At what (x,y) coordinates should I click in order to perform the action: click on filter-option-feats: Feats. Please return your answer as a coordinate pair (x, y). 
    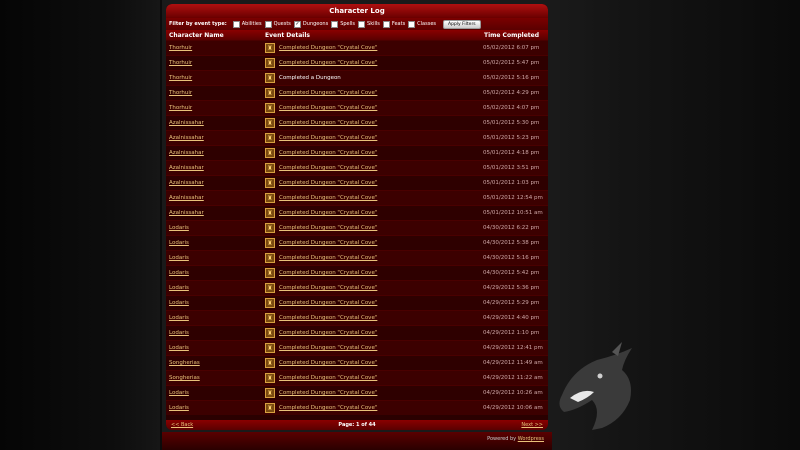
    Looking at the image, I should click on (394, 24).